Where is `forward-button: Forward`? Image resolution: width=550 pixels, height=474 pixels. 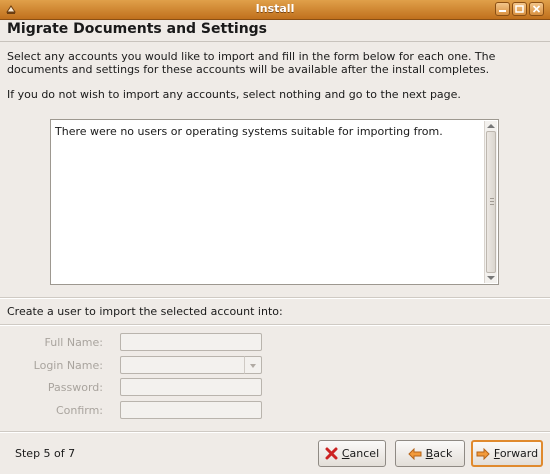
forward-button: Forward is located at coordinates (507, 453).